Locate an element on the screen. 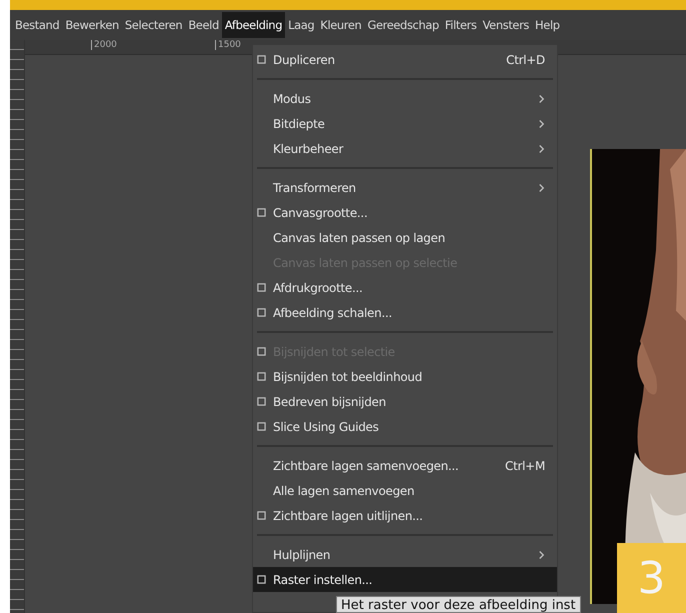 This screenshot has height=613, width=686. menu-bar-item: Filters is located at coordinates (461, 25).